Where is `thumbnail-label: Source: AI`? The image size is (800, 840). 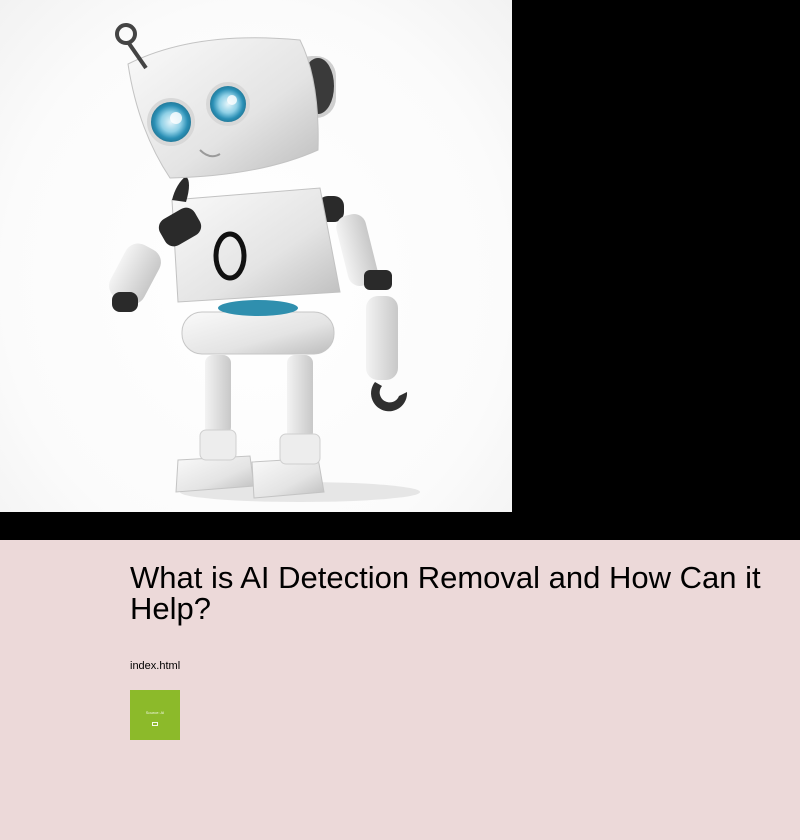
thumbnail-label: Source: AI is located at coordinates (155, 712).